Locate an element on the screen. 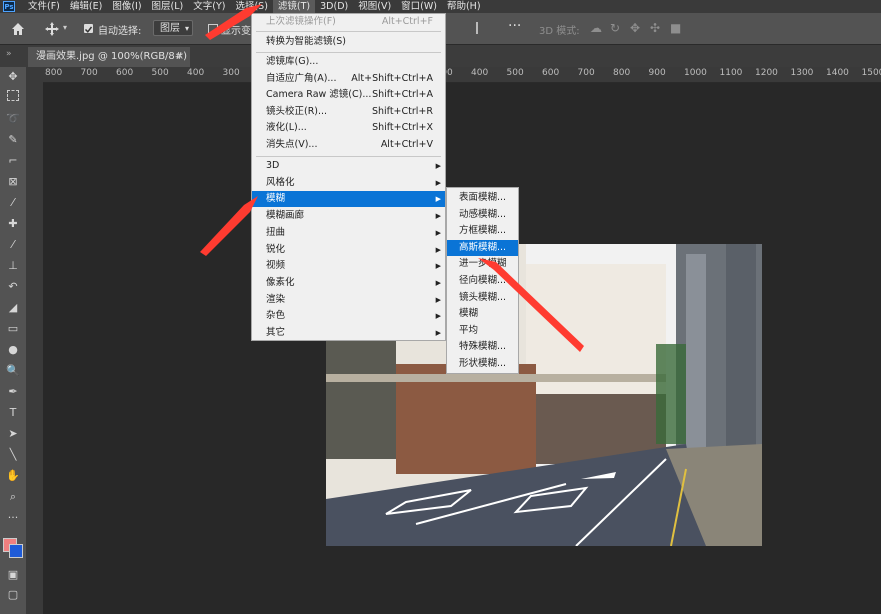 This screenshot has height=614, width=881. arrow-to-filter-menu is located at coordinates (233, 22).